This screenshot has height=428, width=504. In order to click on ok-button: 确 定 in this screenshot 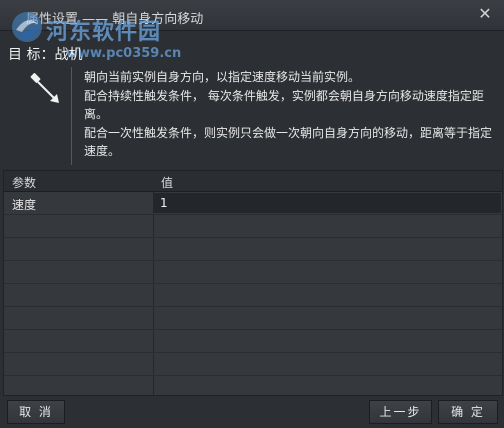, I will do `click(468, 412)`.